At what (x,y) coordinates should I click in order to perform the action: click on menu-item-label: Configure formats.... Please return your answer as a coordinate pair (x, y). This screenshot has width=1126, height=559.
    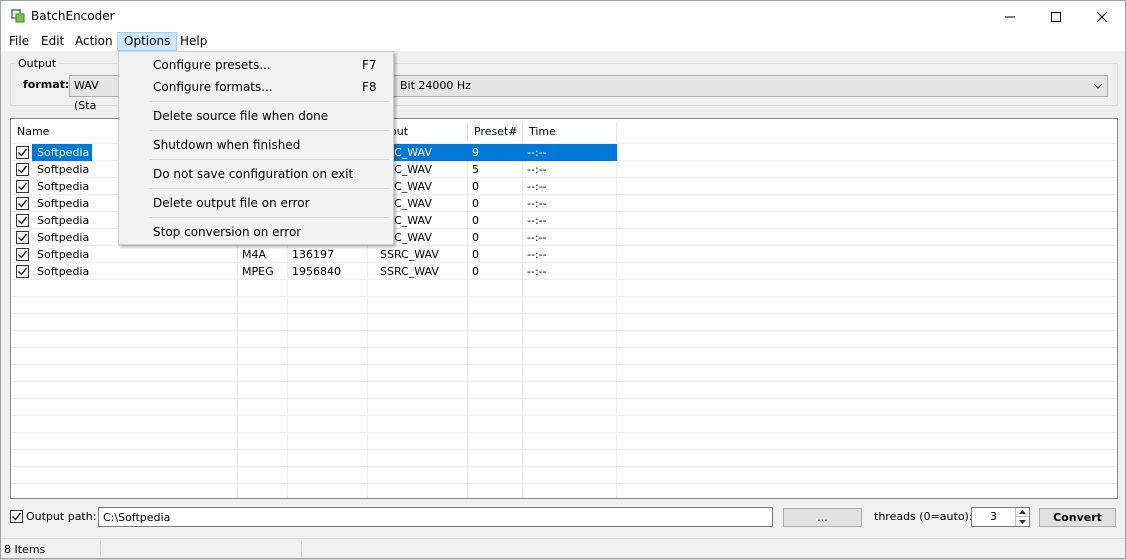
    Looking at the image, I should click on (213, 87).